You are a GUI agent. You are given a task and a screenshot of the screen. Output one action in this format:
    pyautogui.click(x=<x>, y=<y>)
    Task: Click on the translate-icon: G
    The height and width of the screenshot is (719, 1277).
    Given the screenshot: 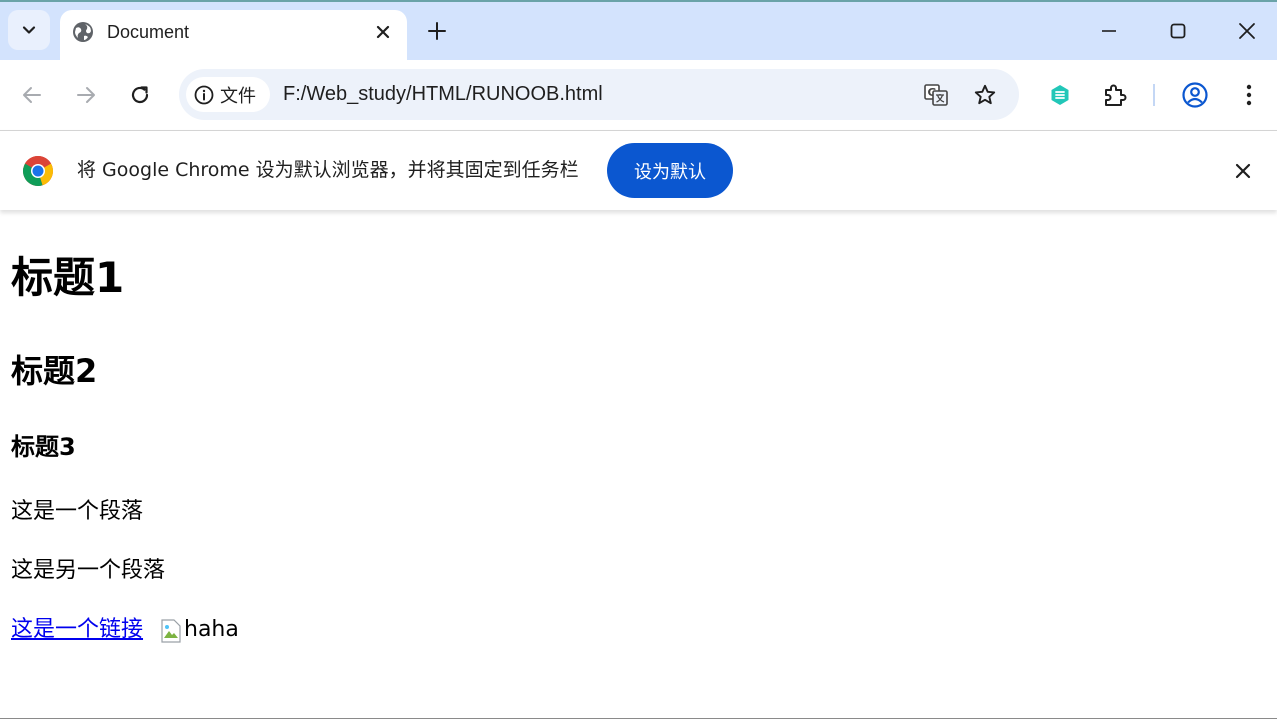 What is the action you would take?
    pyautogui.click(x=936, y=95)
    